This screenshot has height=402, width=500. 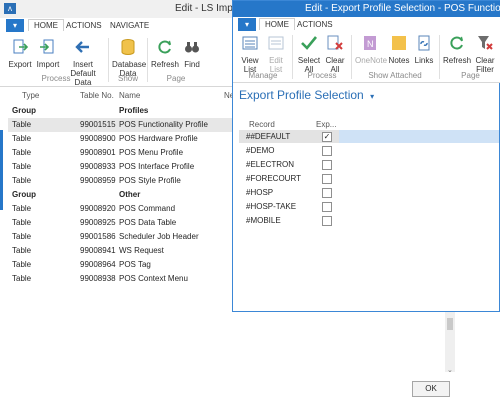 What do you see at coordinates (30, 95) in the screenshot?
I see `col-type: Type` at bounding box center [30, 95].